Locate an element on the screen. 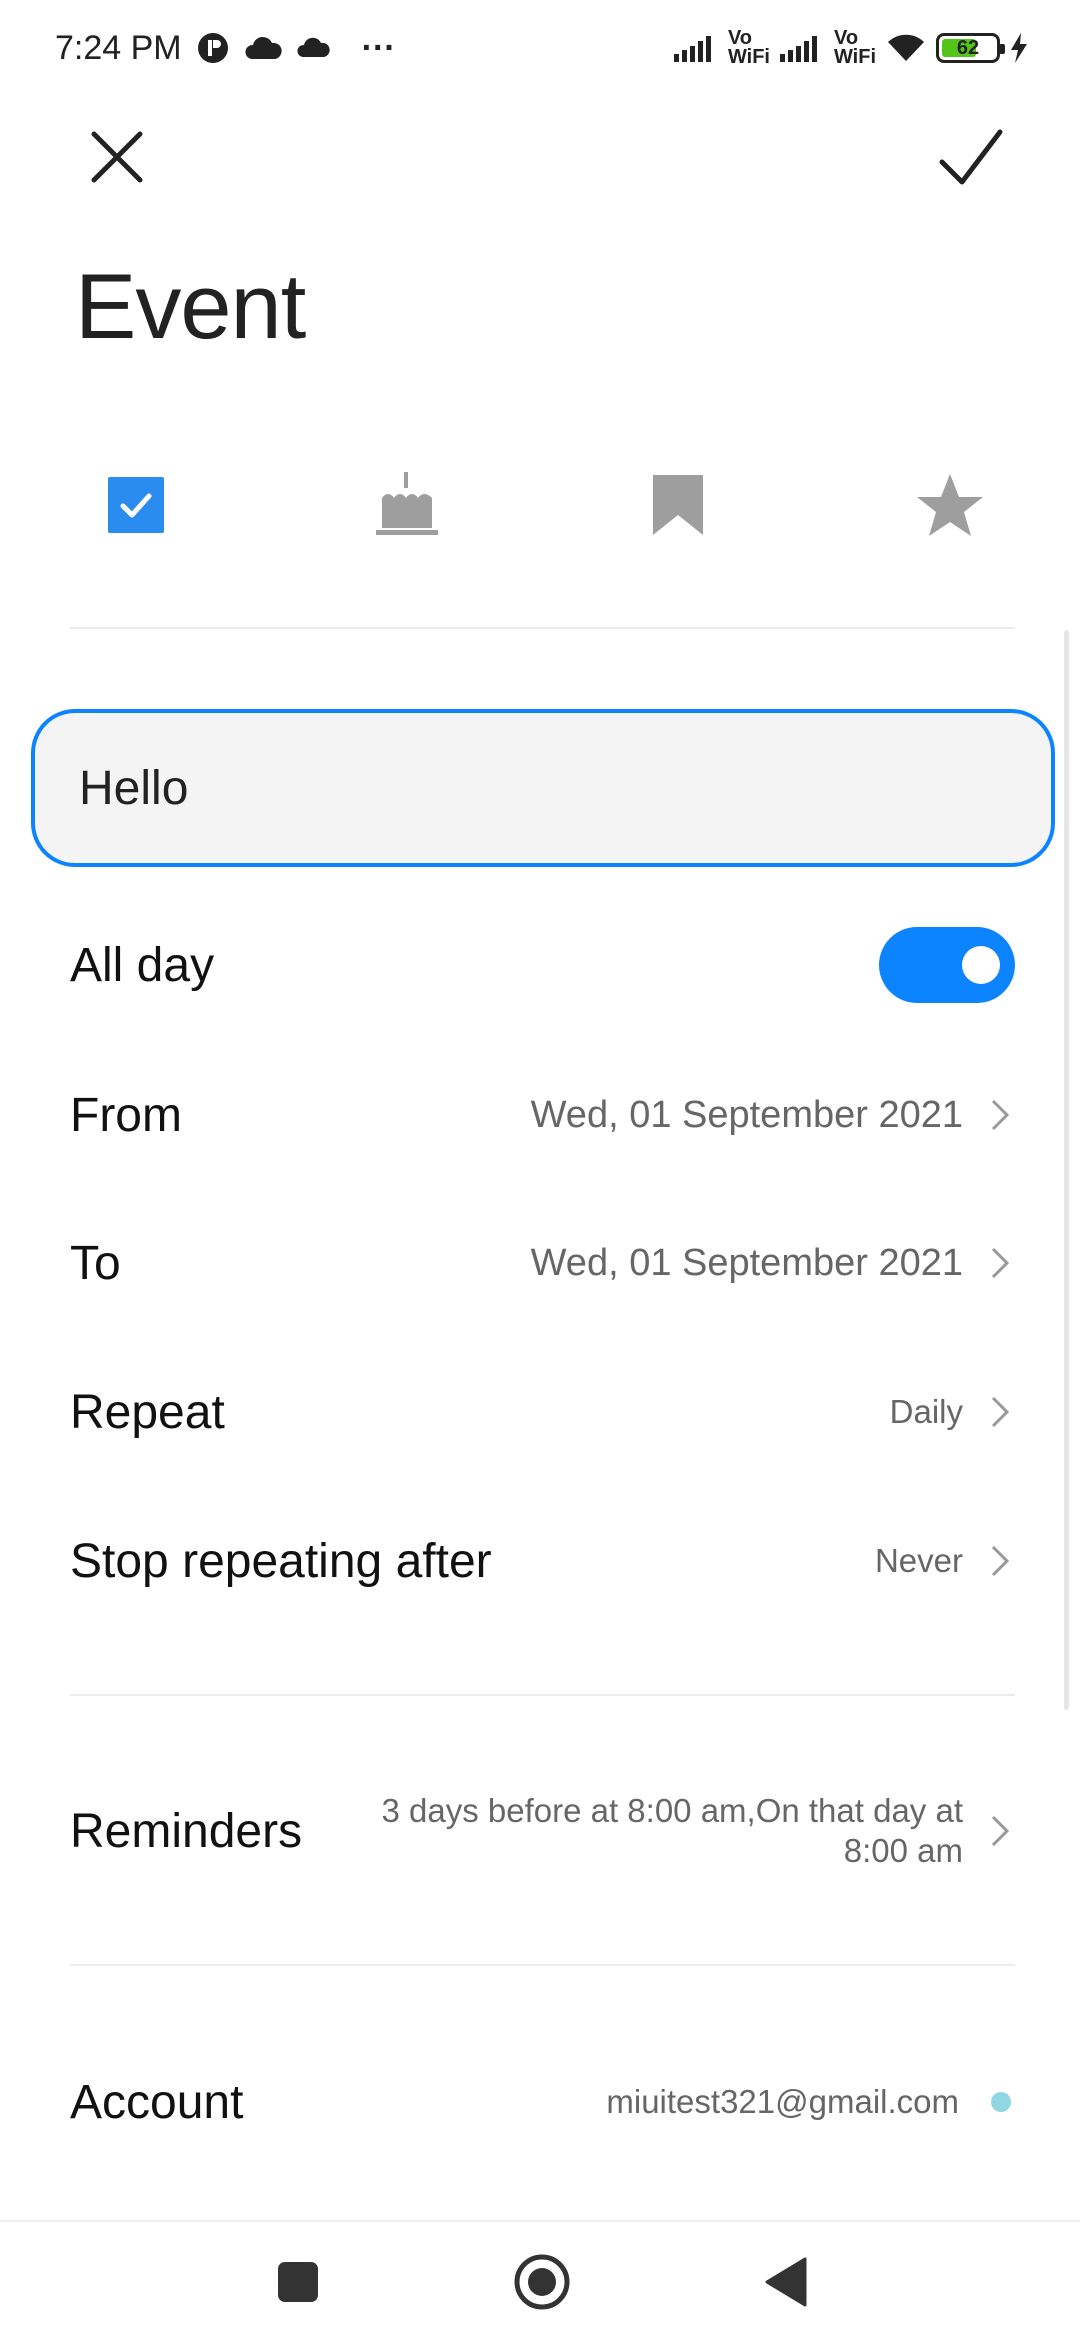 The image size is (1080, 2340). navigation-bar is located at coordinates (540, 2280).